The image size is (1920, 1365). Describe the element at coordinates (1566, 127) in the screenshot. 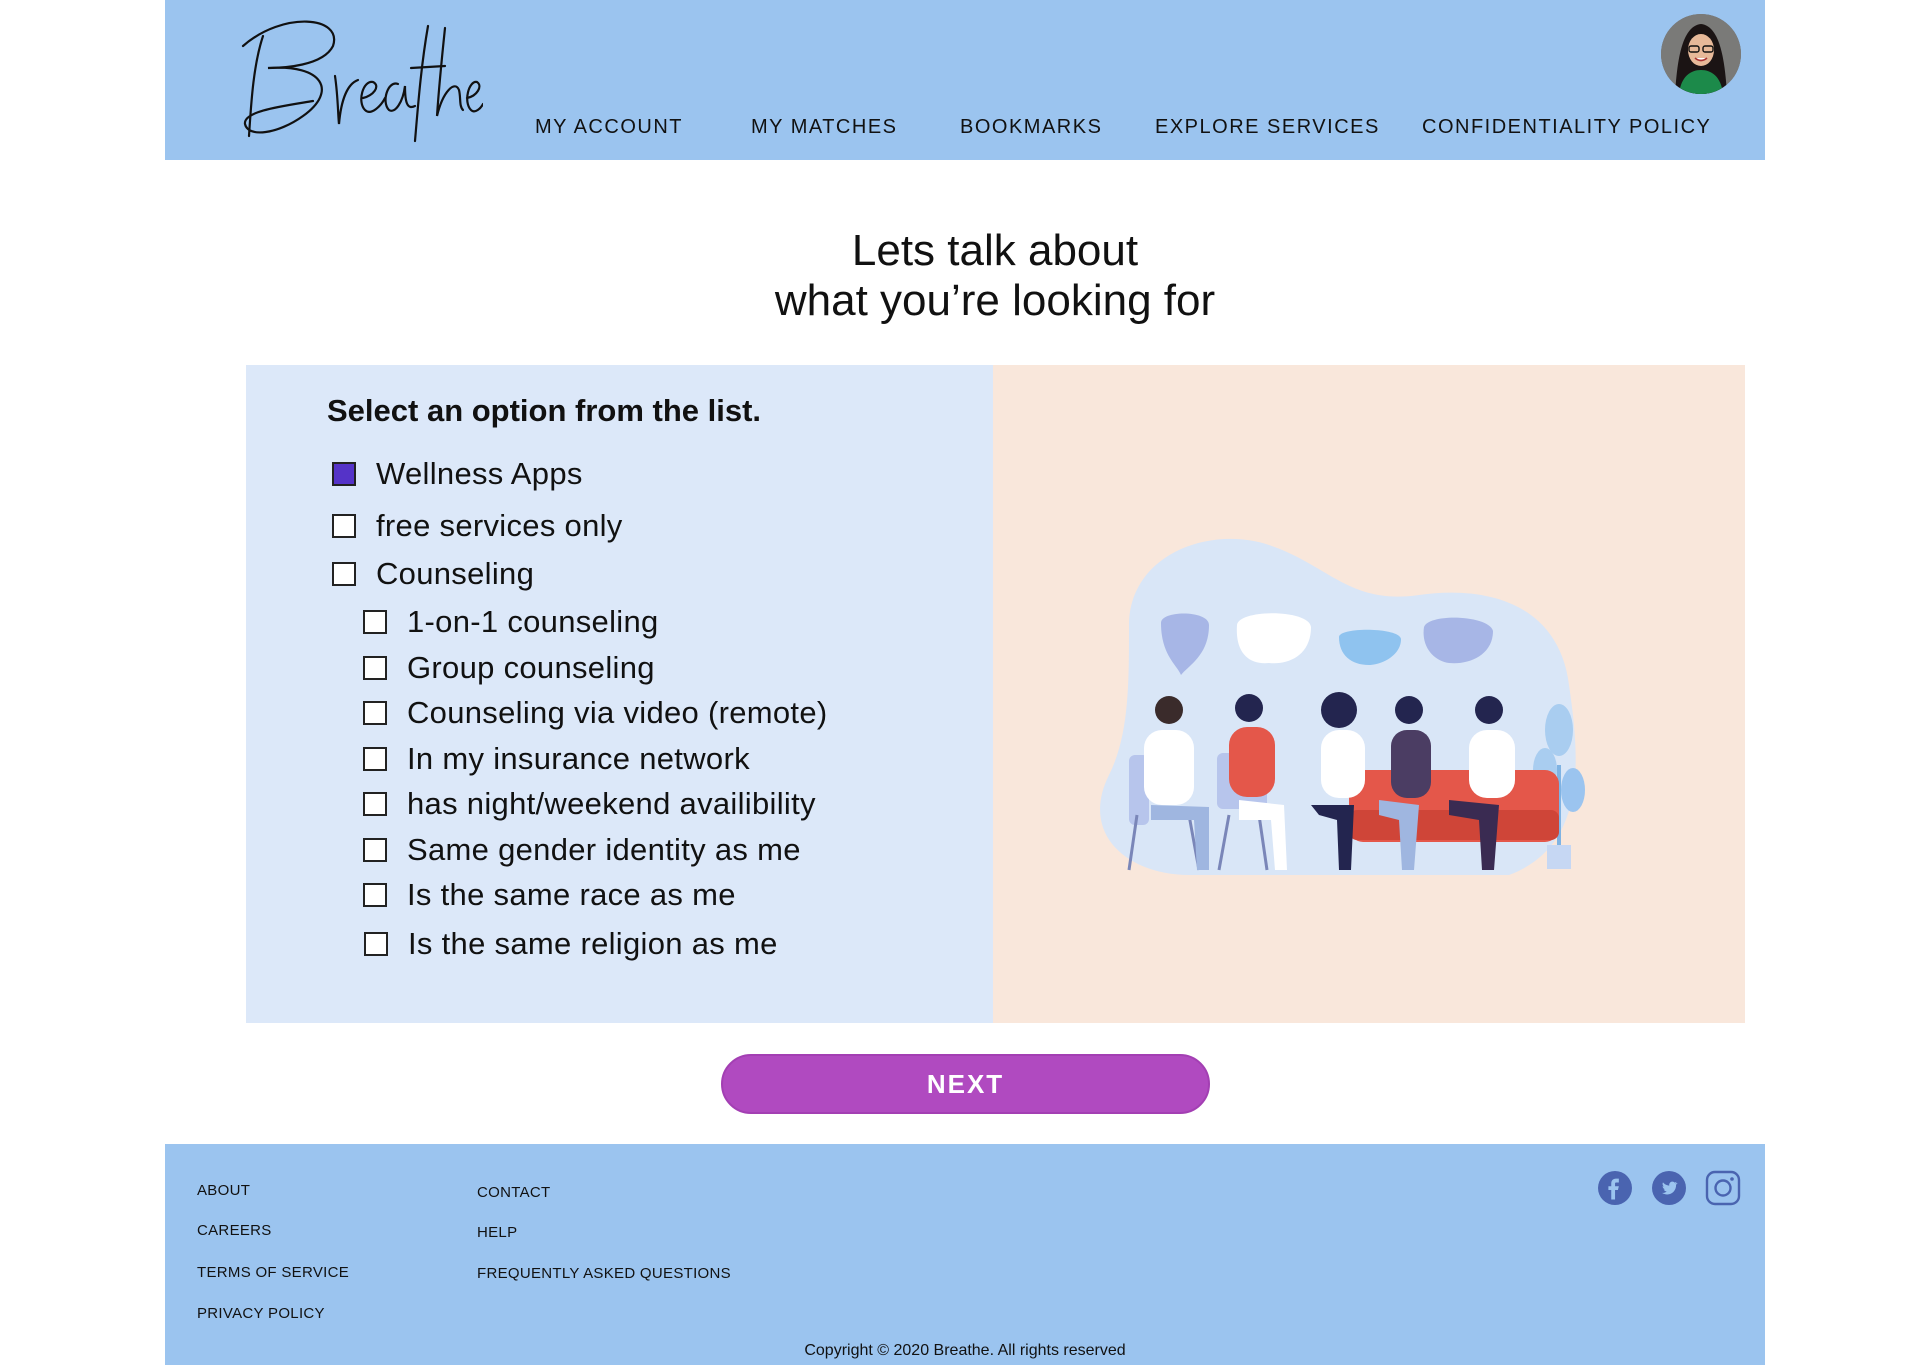

I see `nav-confidentiality-policy: CONFIDENTIALITY POLICY` at that location.